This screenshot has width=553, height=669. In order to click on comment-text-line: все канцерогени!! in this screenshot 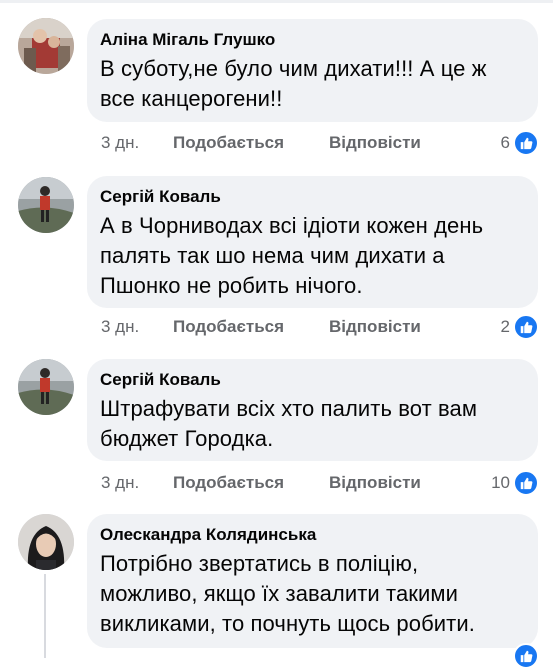, I will do `click(191, 98)`.